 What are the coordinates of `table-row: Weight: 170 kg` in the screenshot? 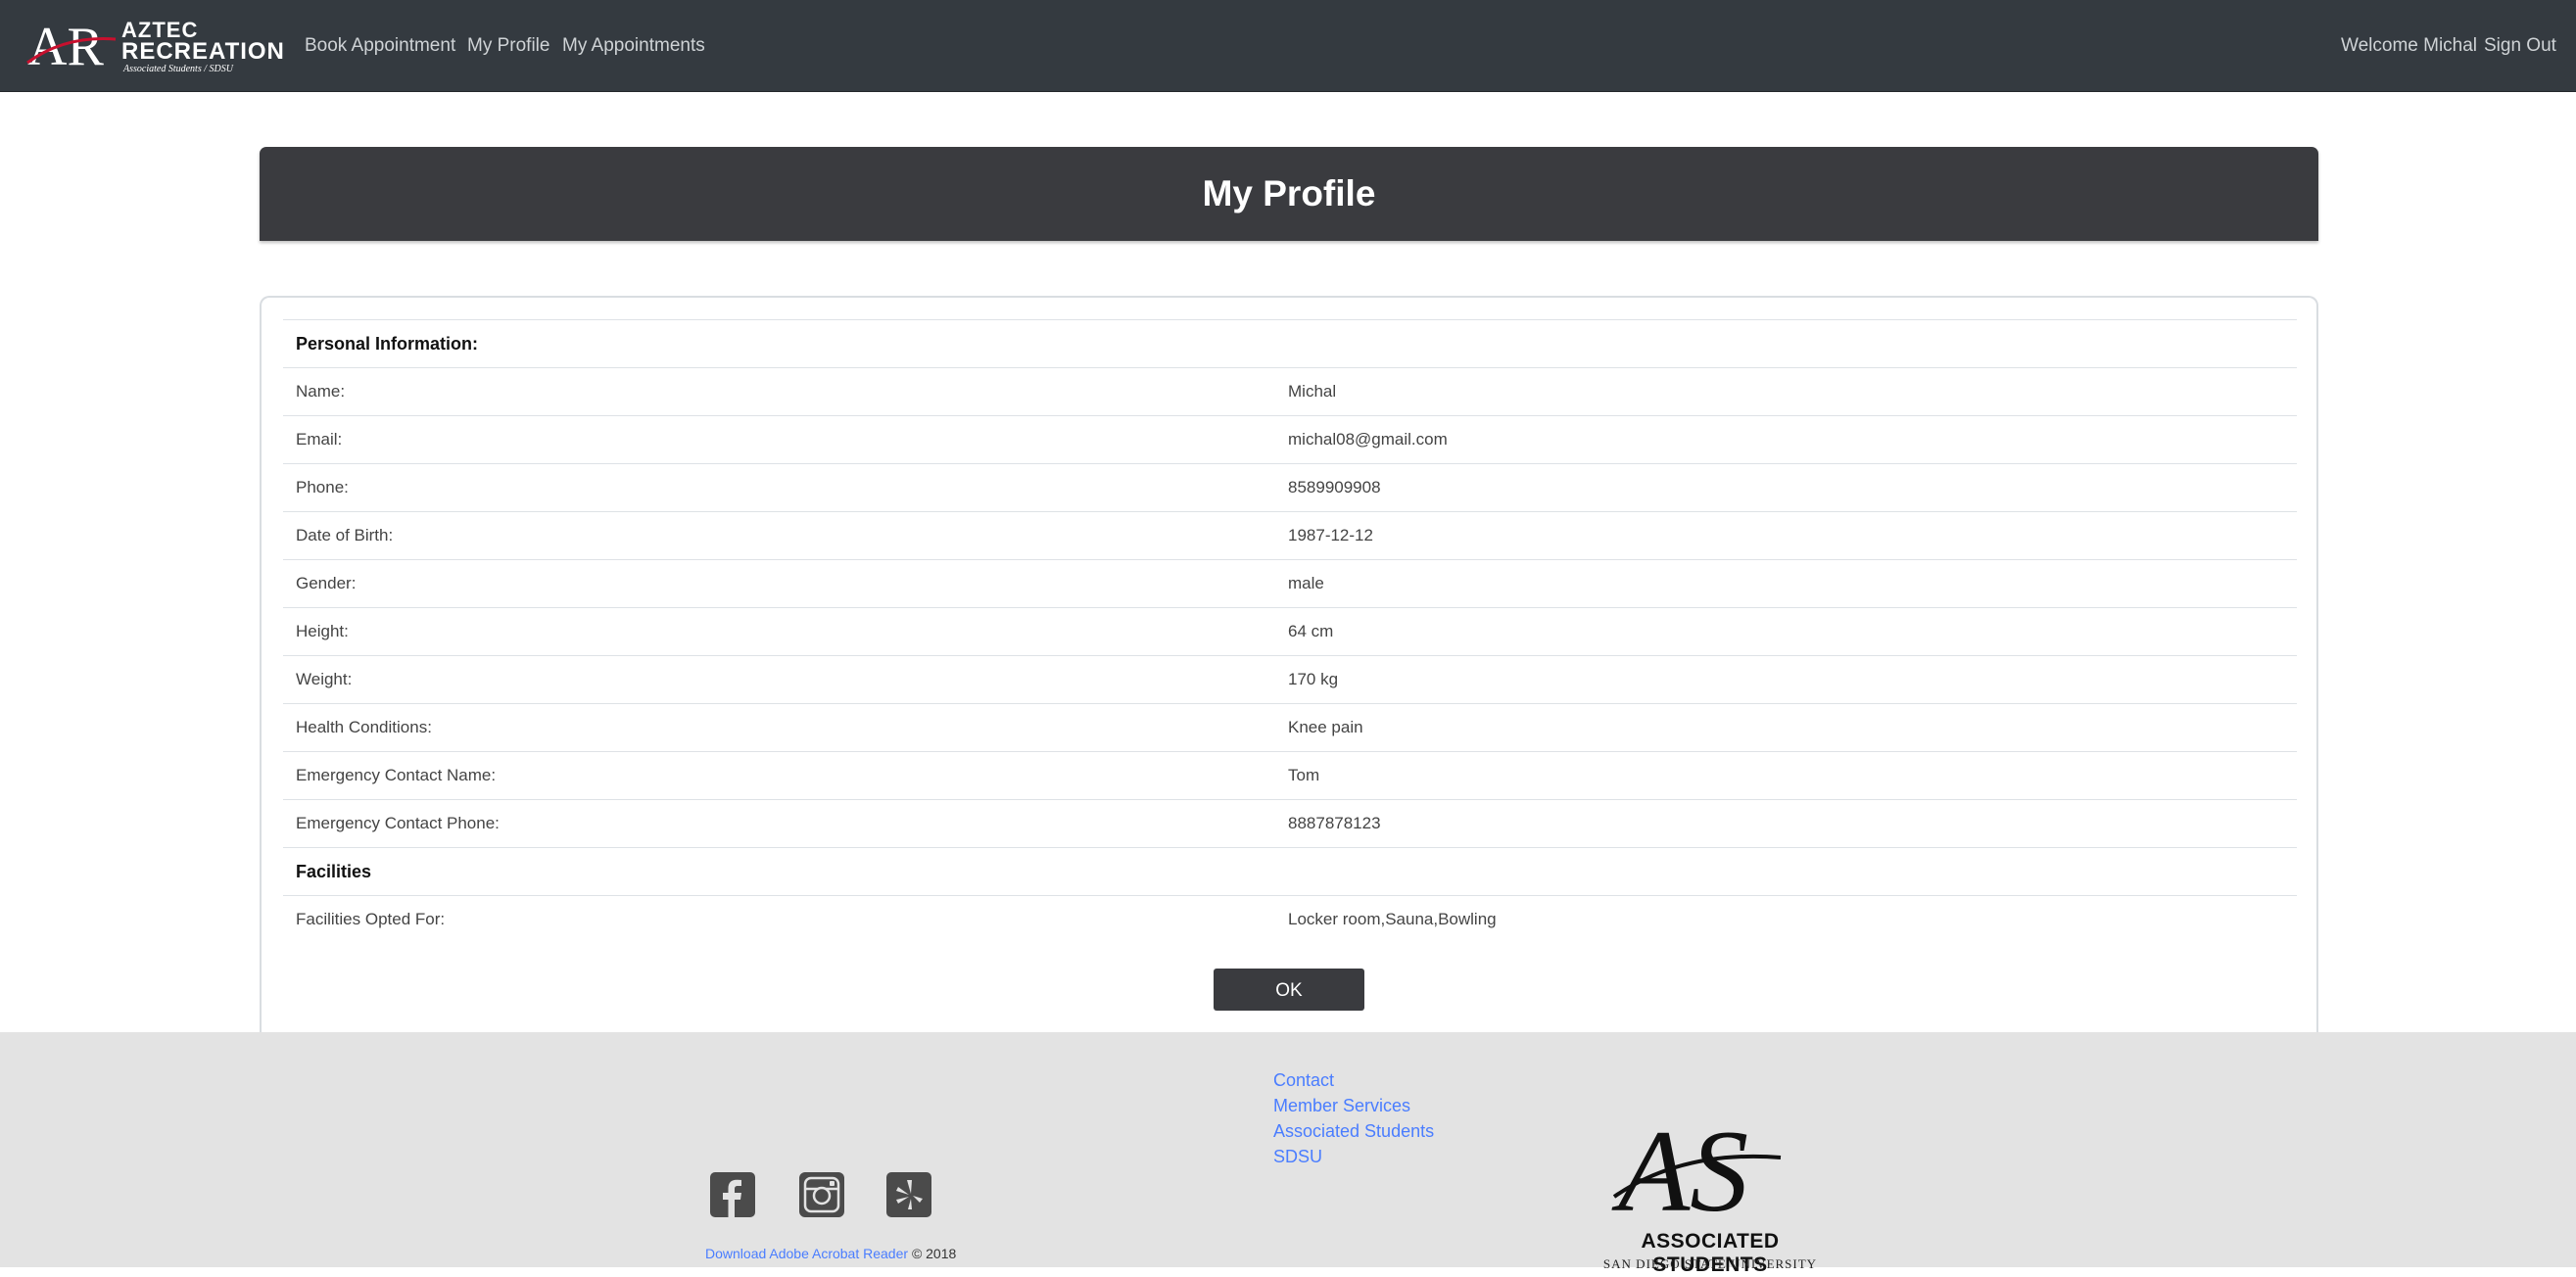 It's located at (1290, 679).